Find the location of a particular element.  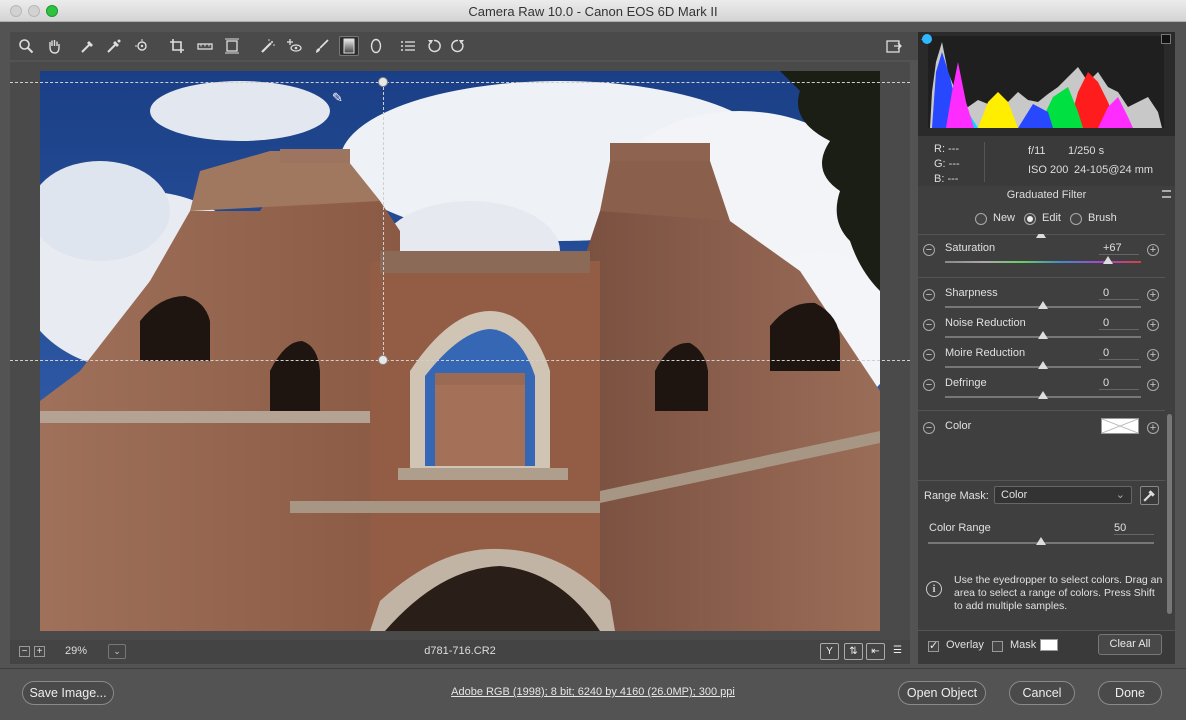

rotate-cw-icon is located at coordinates (458, 46).